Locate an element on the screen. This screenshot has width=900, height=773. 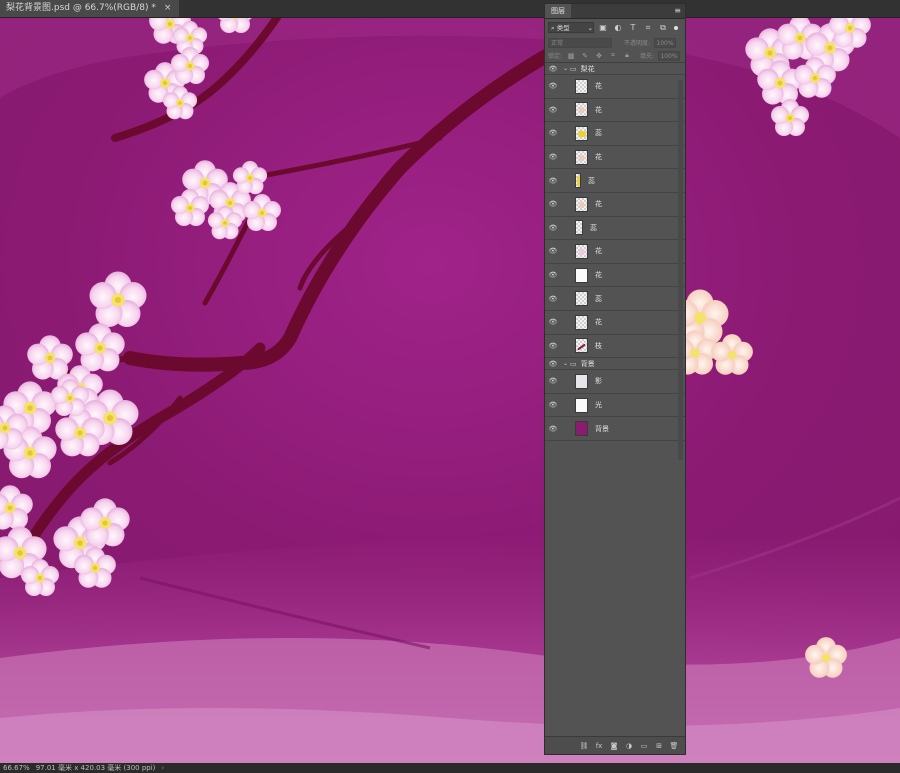
type-filter-icon: T is located at coordinates (633, 27).